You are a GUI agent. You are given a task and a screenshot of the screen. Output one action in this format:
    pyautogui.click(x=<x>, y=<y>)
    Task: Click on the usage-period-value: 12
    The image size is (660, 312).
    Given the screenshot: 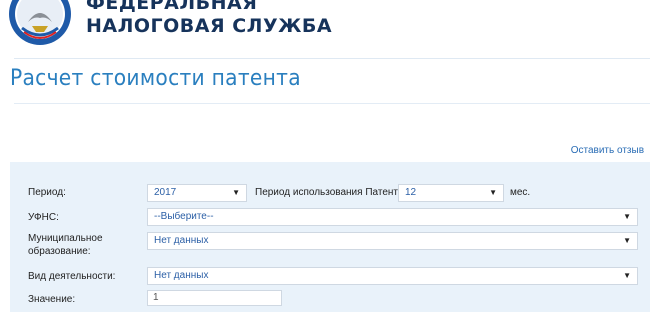 What is the action you would take?
    pyautogui.click(x=411, y=192)
    